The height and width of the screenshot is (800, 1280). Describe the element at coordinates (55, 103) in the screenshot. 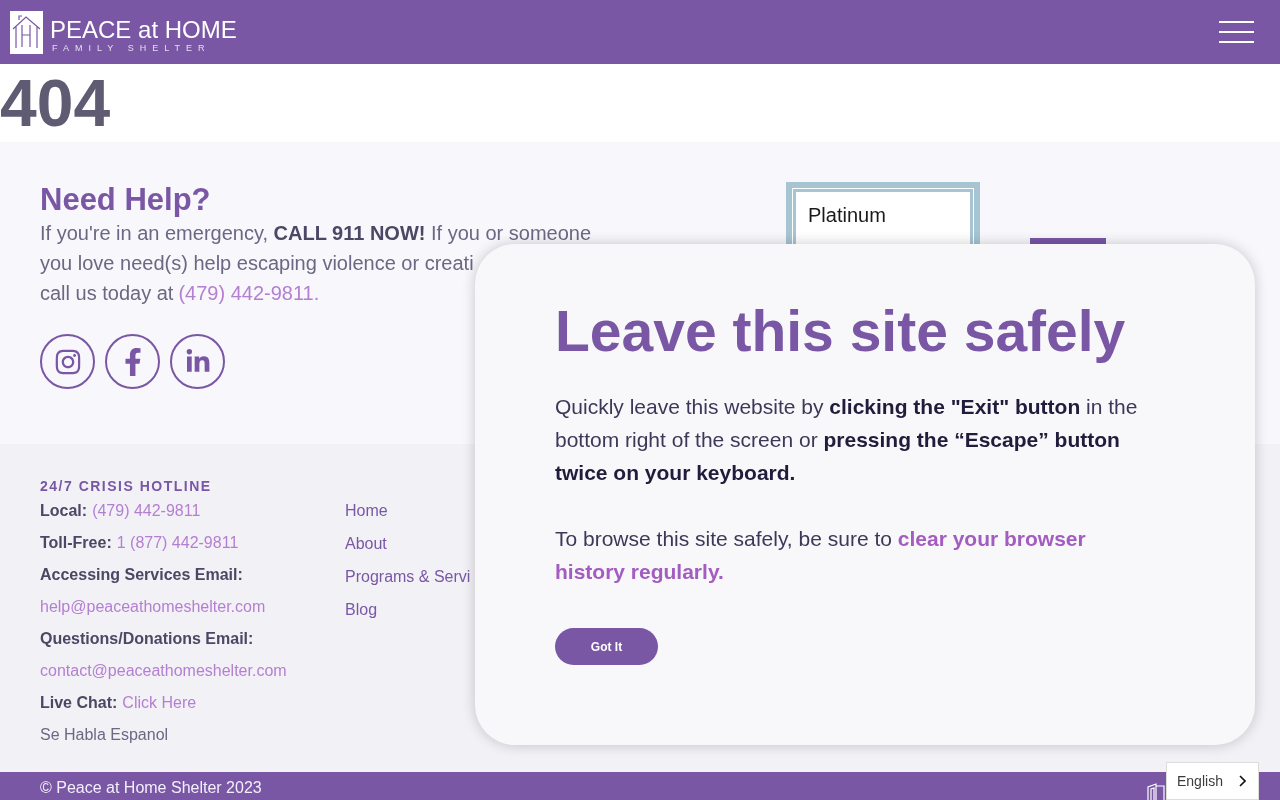

I see `error-code: 404` at that location.